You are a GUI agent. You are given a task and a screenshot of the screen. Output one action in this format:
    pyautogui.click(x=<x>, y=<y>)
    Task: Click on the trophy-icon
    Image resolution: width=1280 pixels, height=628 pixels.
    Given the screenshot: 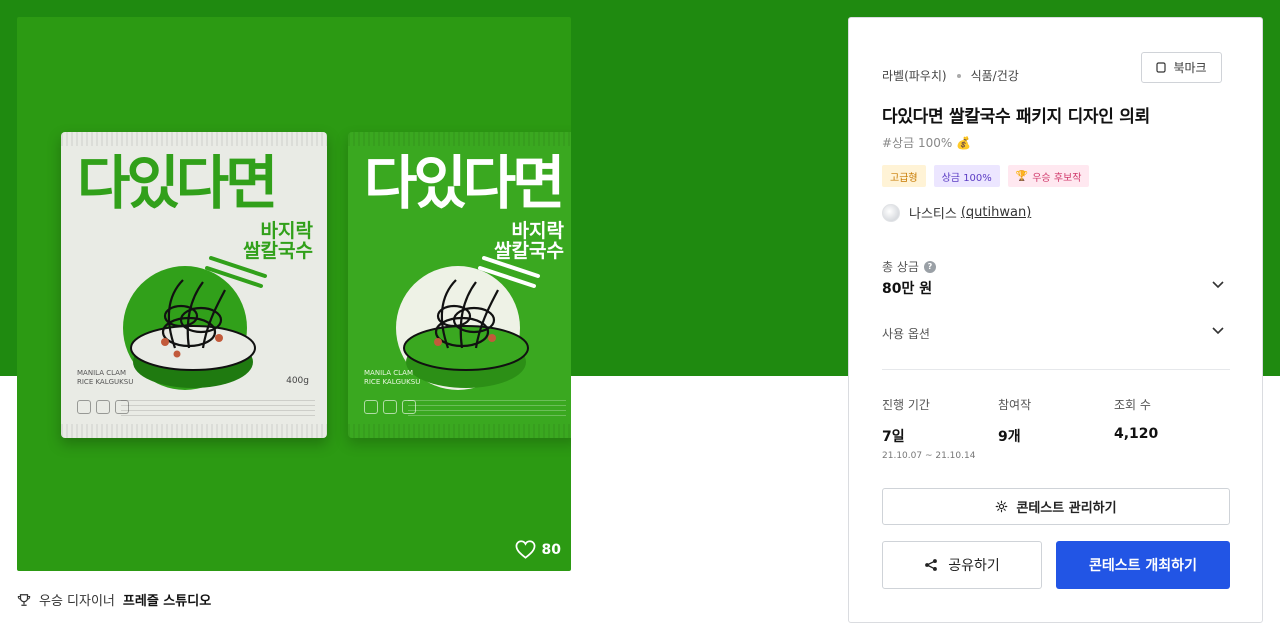 What is the action you would take?
    pyautogui.click(x=24, y=599)
    